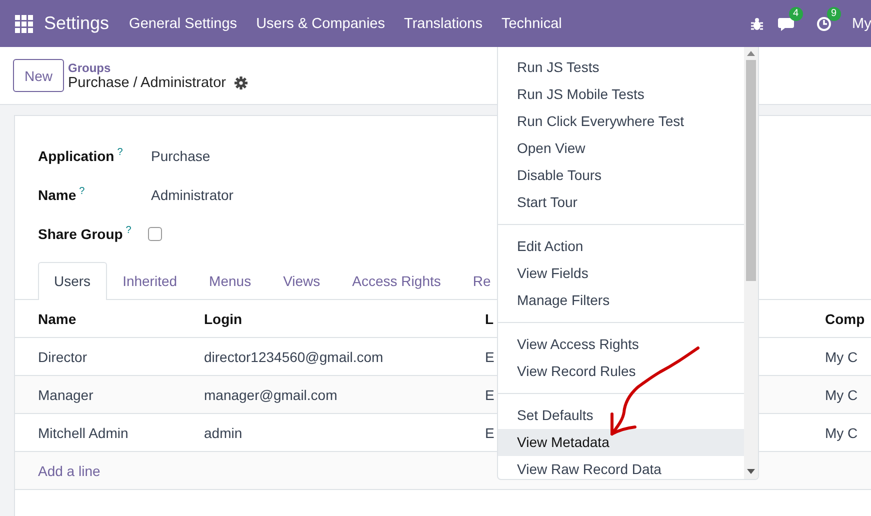 The image size is (871, 516). I want to click on table-cell-text: admin, so click(224, 432).